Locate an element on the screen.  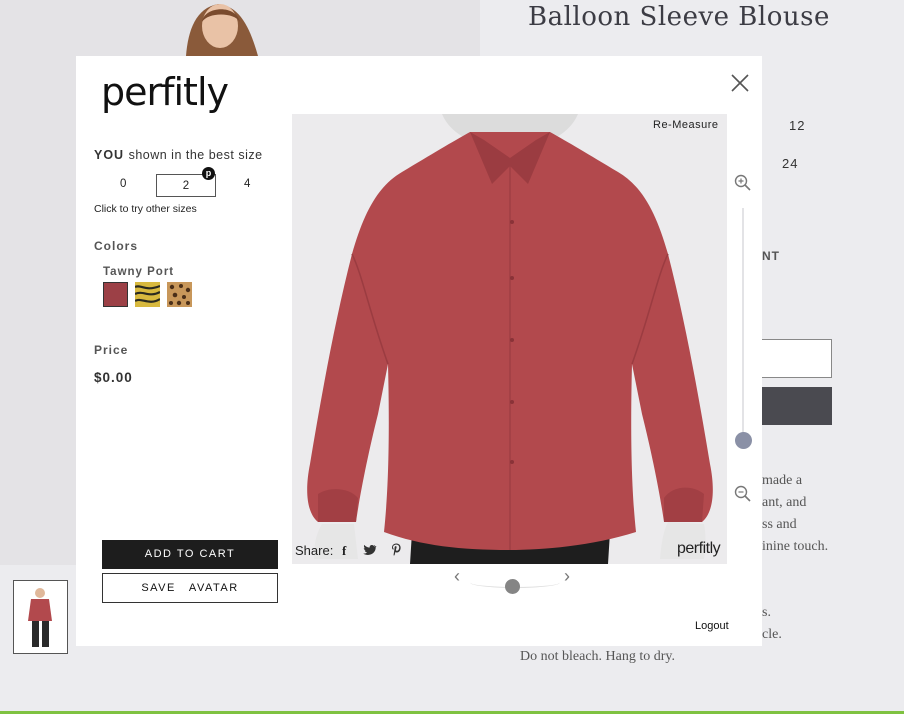
background-dark-button is located at coordinates (796, 406).